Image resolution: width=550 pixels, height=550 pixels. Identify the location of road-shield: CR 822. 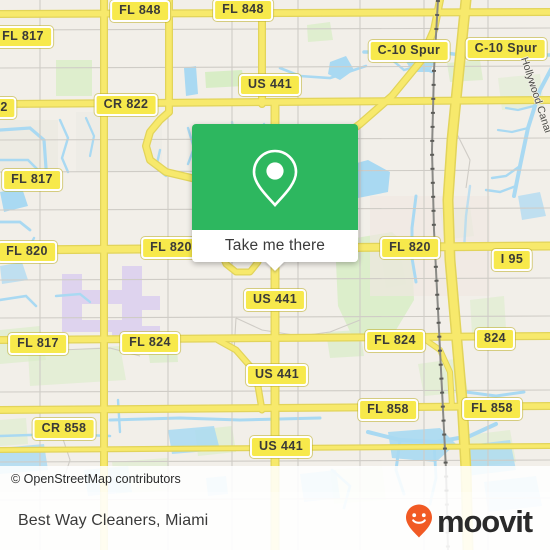
(126, 105).